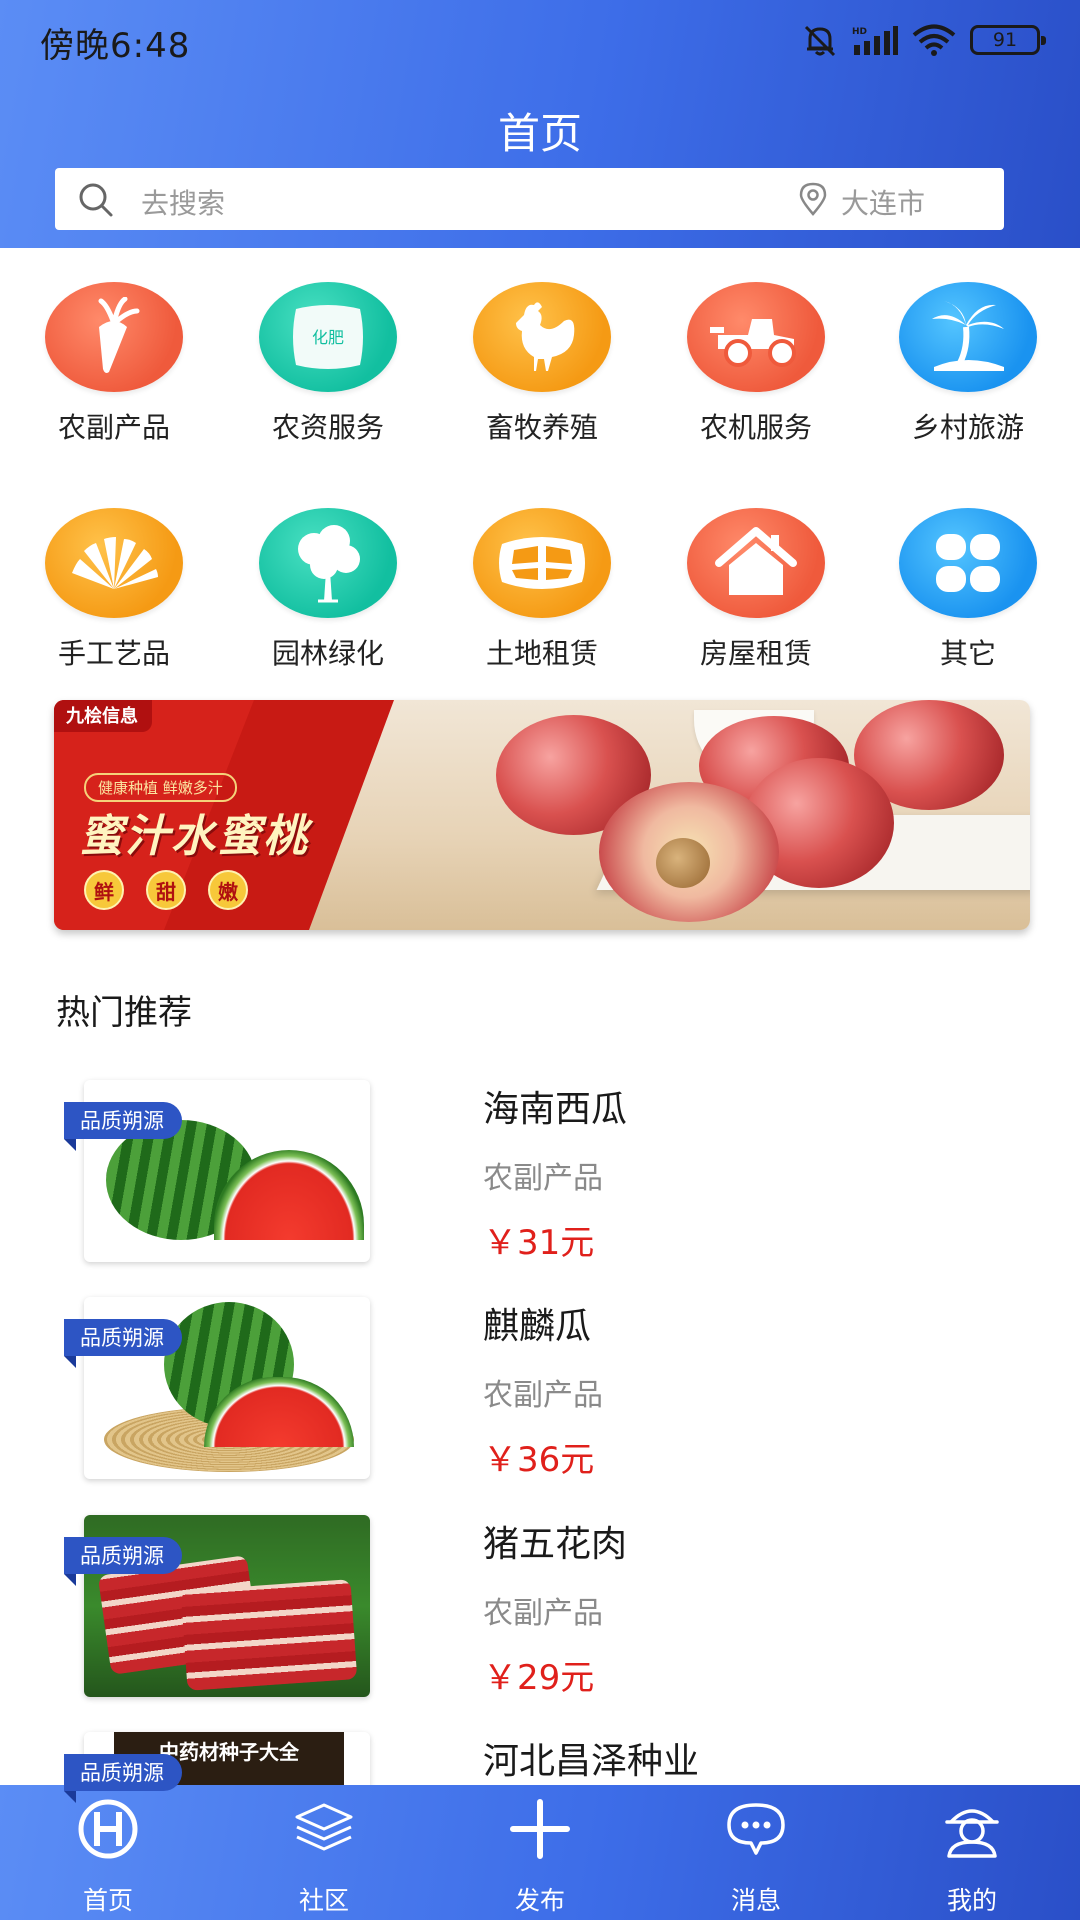 The height and width of the screenshot is (1920, 1080). Describe the element at coordinates (104, 890) in the screenshot. I see `banner-badge: 鲜` at that location.